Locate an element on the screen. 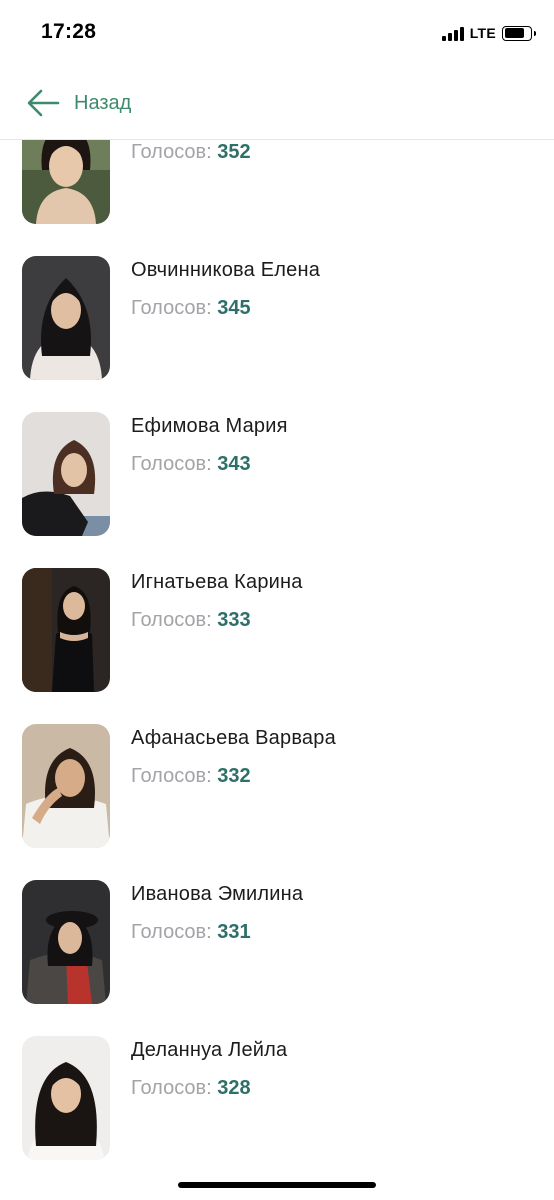 Image resolution: width=554 pixels, height=1200 pixels. vote-count: Голосов: 328 is located at coordinates (191, 1088).